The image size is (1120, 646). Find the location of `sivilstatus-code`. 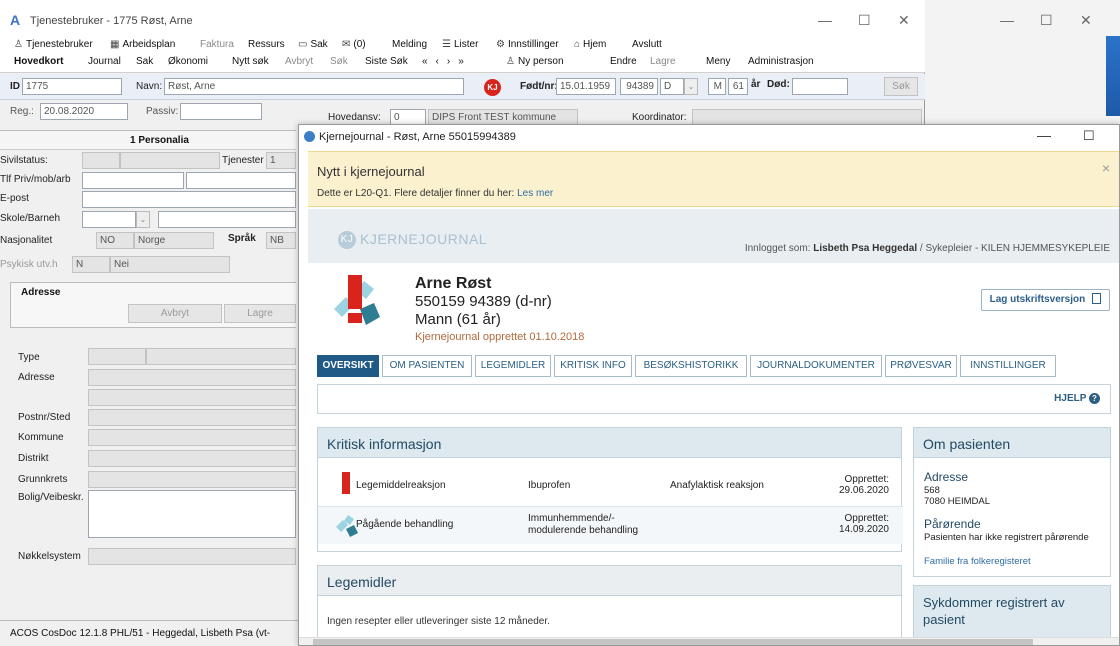

sivilstatus-code is located at coordinates (101, 160).